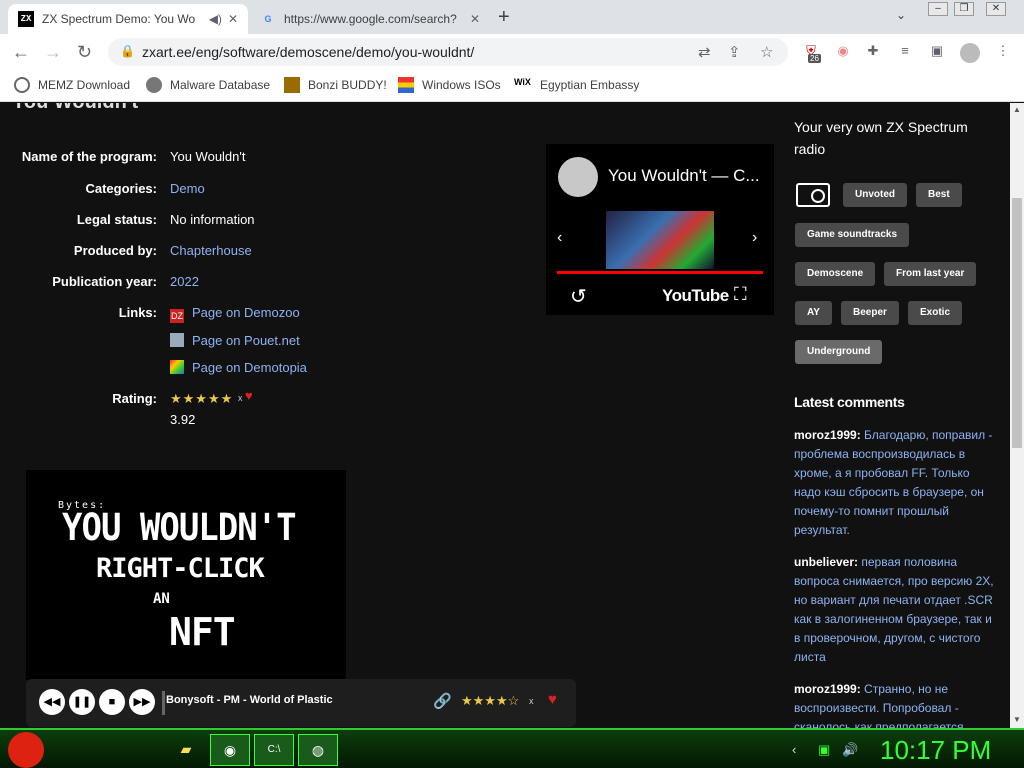 The width and height of the screenshot is (1024, 768). I want to click on menu-kebab-icon: ⋮, so click(1003, 52).